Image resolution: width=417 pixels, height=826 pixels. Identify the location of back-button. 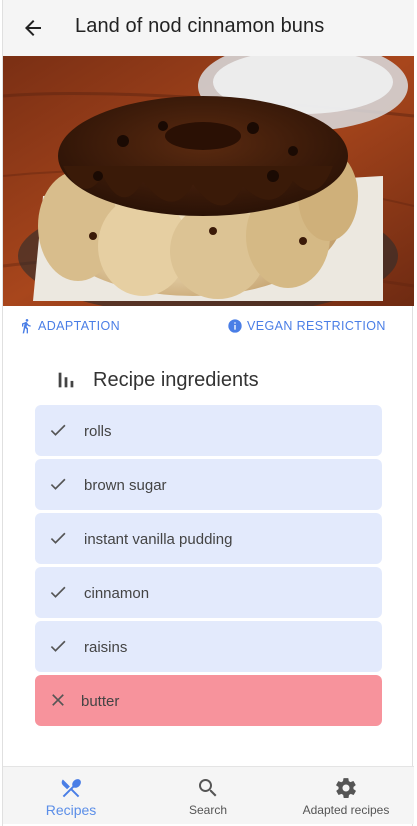
(33, 28).